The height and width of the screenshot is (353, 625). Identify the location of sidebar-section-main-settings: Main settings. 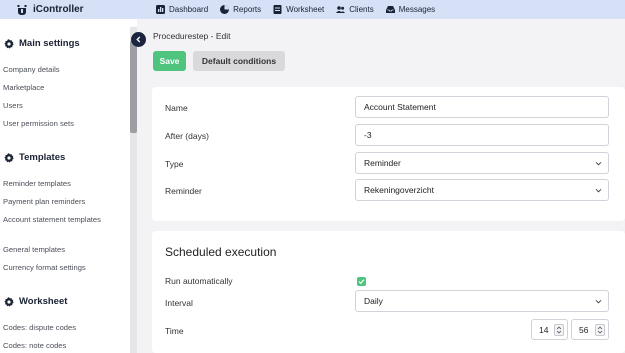
(42, 43).